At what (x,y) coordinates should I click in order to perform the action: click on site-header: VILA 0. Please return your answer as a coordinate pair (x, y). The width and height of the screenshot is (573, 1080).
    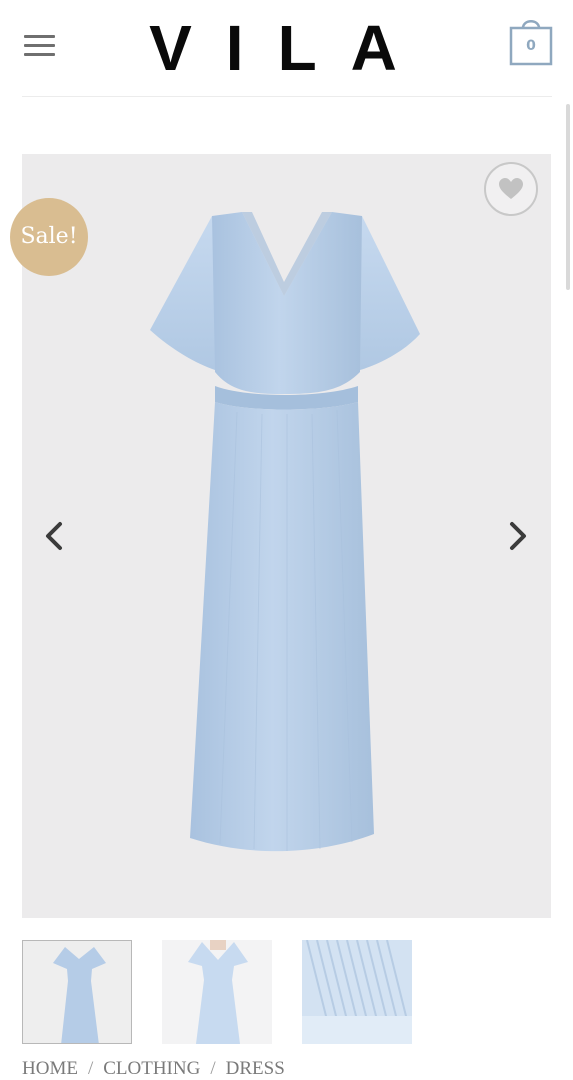
    Looking at the image, I should click on (286, 48).